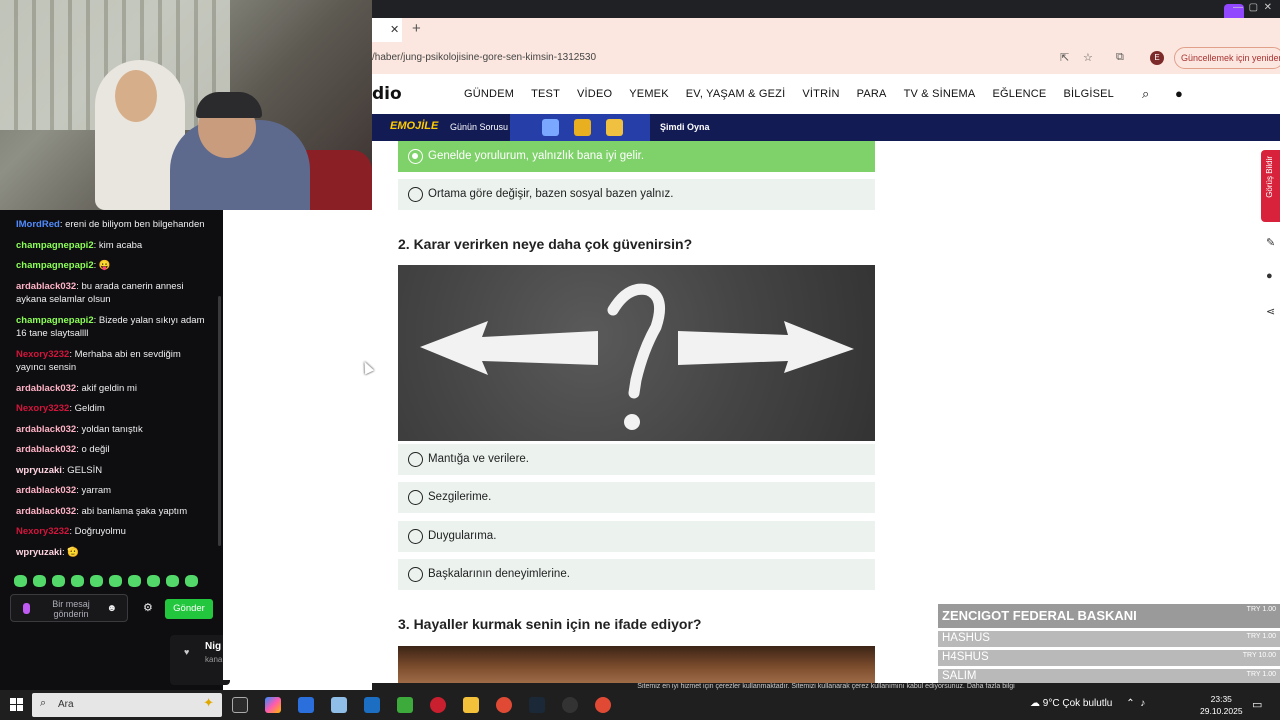 This screenshot has width=1280, height=720. What do you see at coordinates (826, 127) in the screenshot?
I see `promo-banner: EMOJİLE Günün Sorusu Şimdi Oyna` at bounding box center [826, 127].